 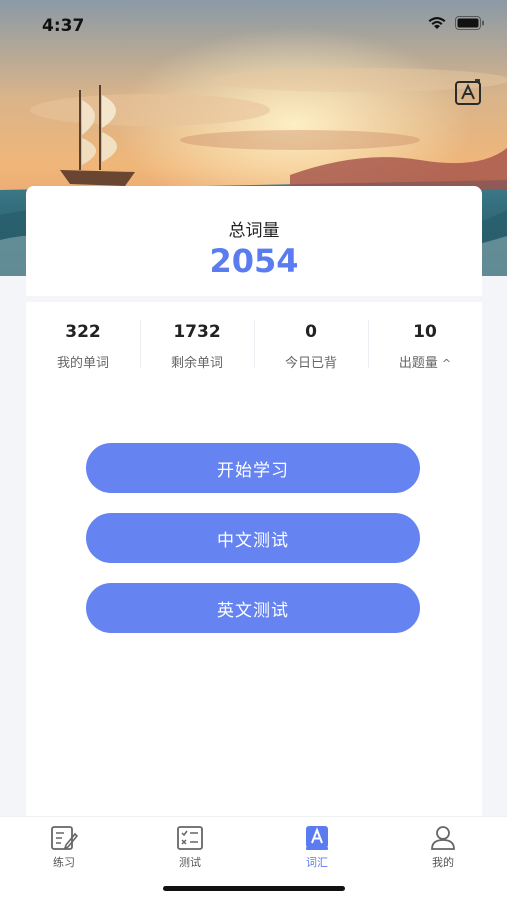 What do you see at coordinates (311, 332) in the screenshot?
I see `stat-value: 0` at bounding box center [311, 332].